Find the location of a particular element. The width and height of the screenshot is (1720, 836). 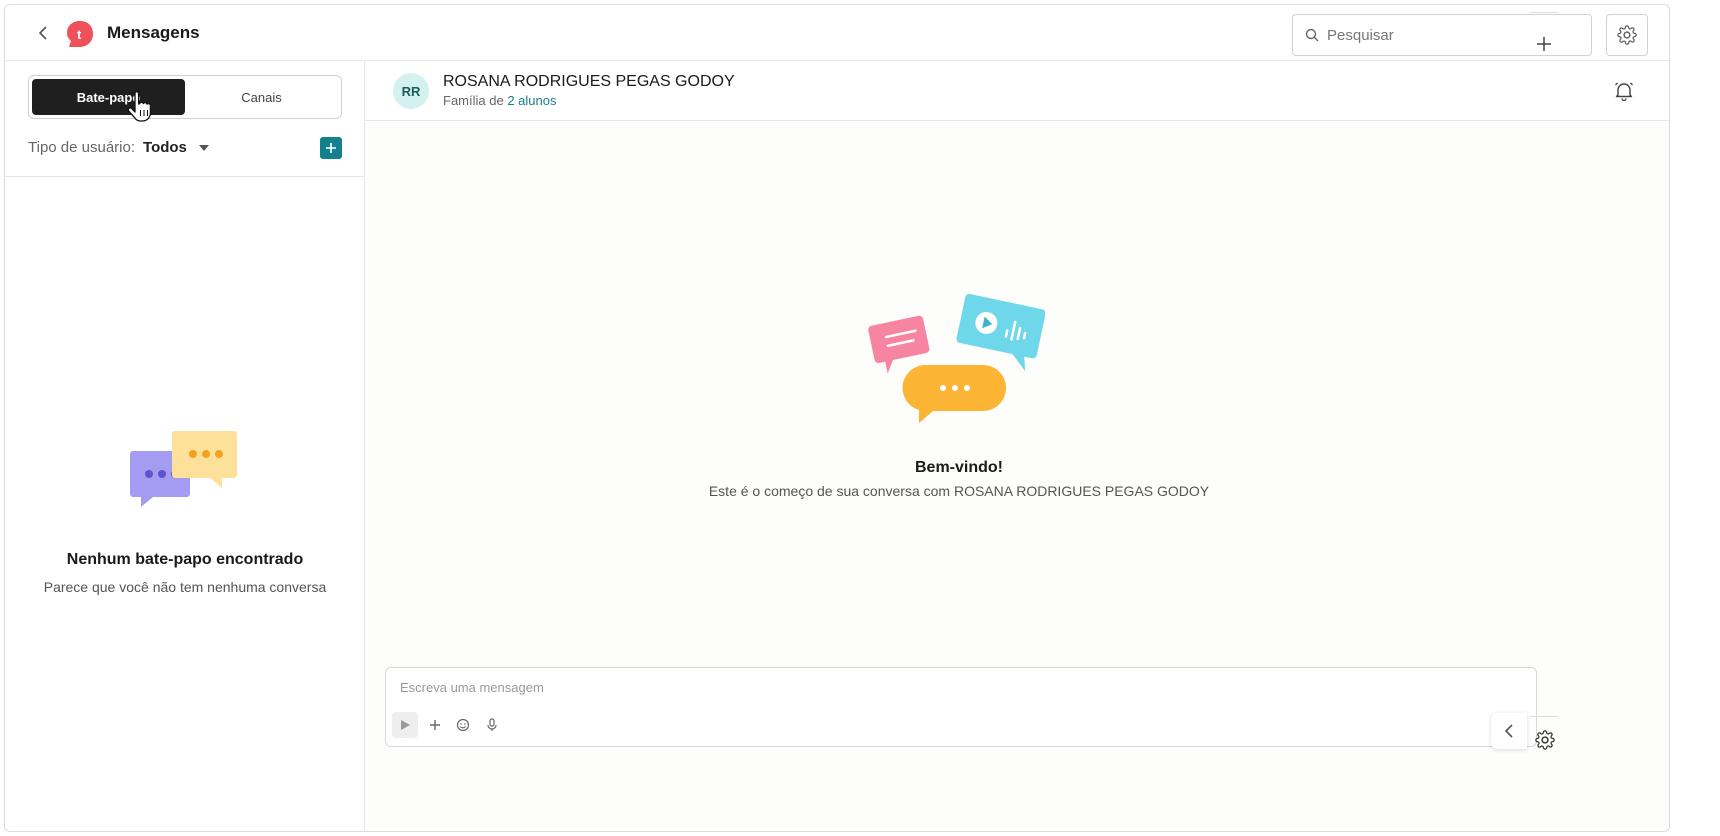

caret-down-icon is located at coordinates (203, 147).